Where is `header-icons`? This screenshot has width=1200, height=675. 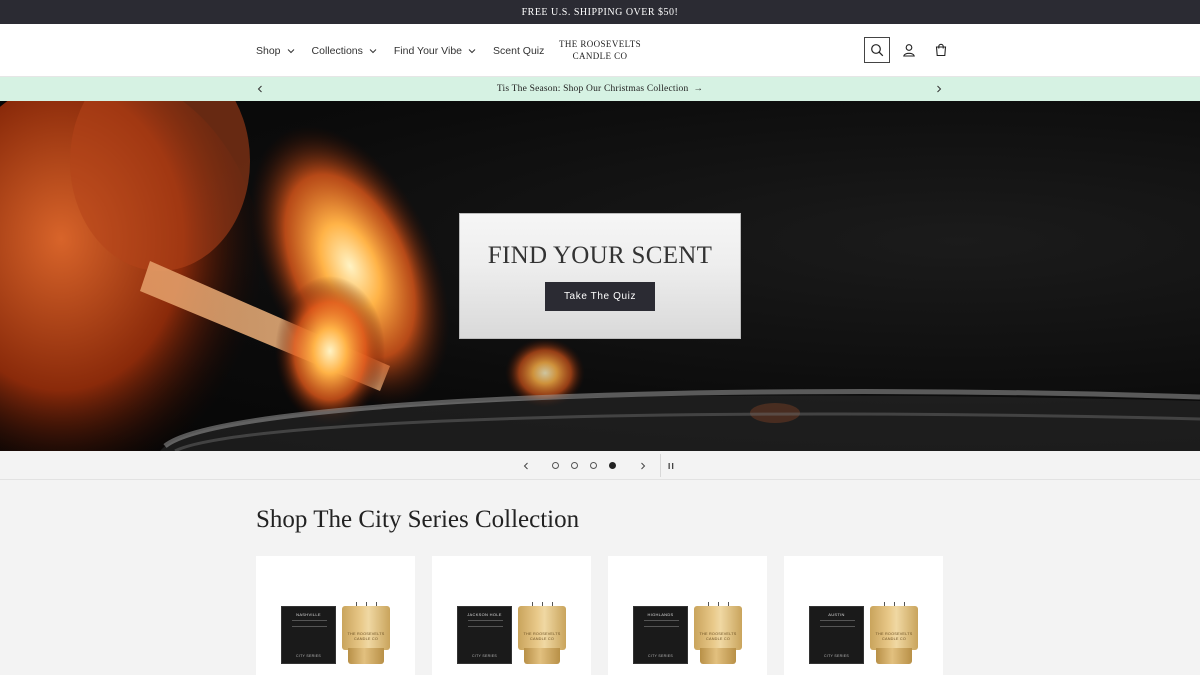
header-icons is located at coordinates (909, 50).